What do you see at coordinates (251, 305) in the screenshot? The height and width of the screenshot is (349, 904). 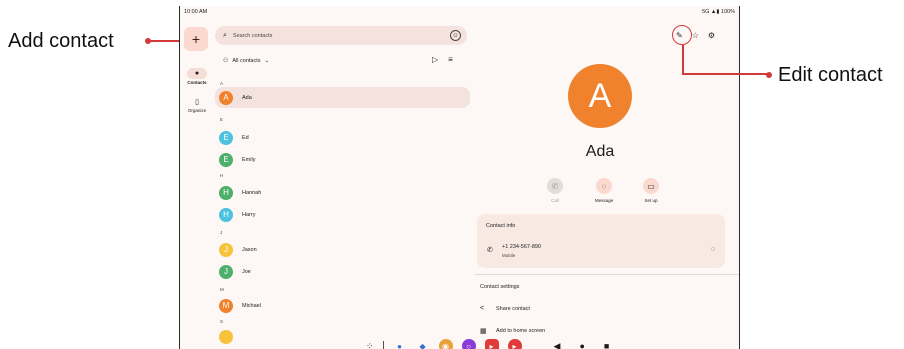 I see `contact-name: Michael` at bounding box center [251, 305].